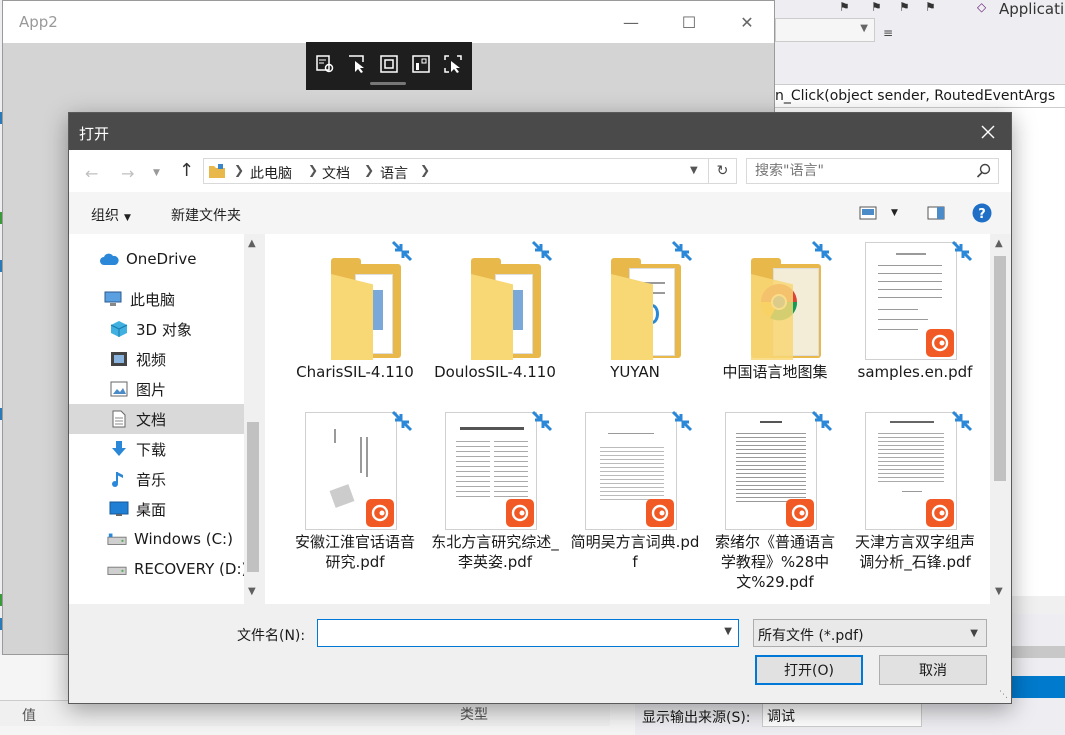 The image size is (1065, 735). I want to click on computer-icon, so click(113, 299).